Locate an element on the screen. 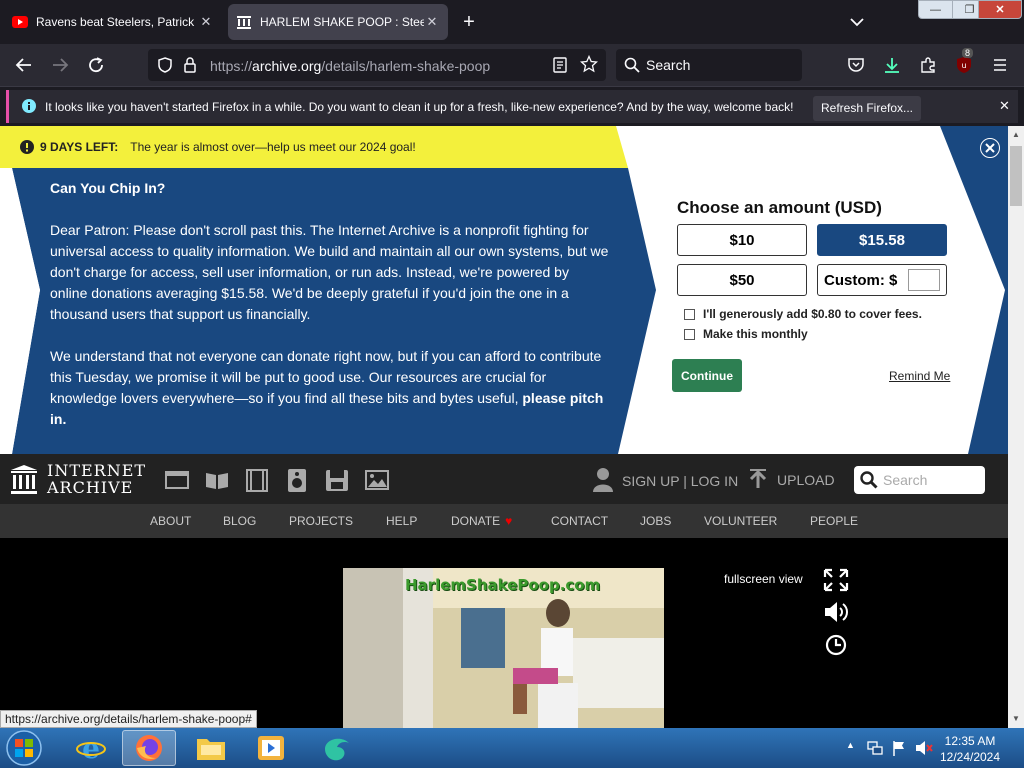 The width and height of the screenshot is (1024, 768). svg-text: e is located at coordinates (91, 748).